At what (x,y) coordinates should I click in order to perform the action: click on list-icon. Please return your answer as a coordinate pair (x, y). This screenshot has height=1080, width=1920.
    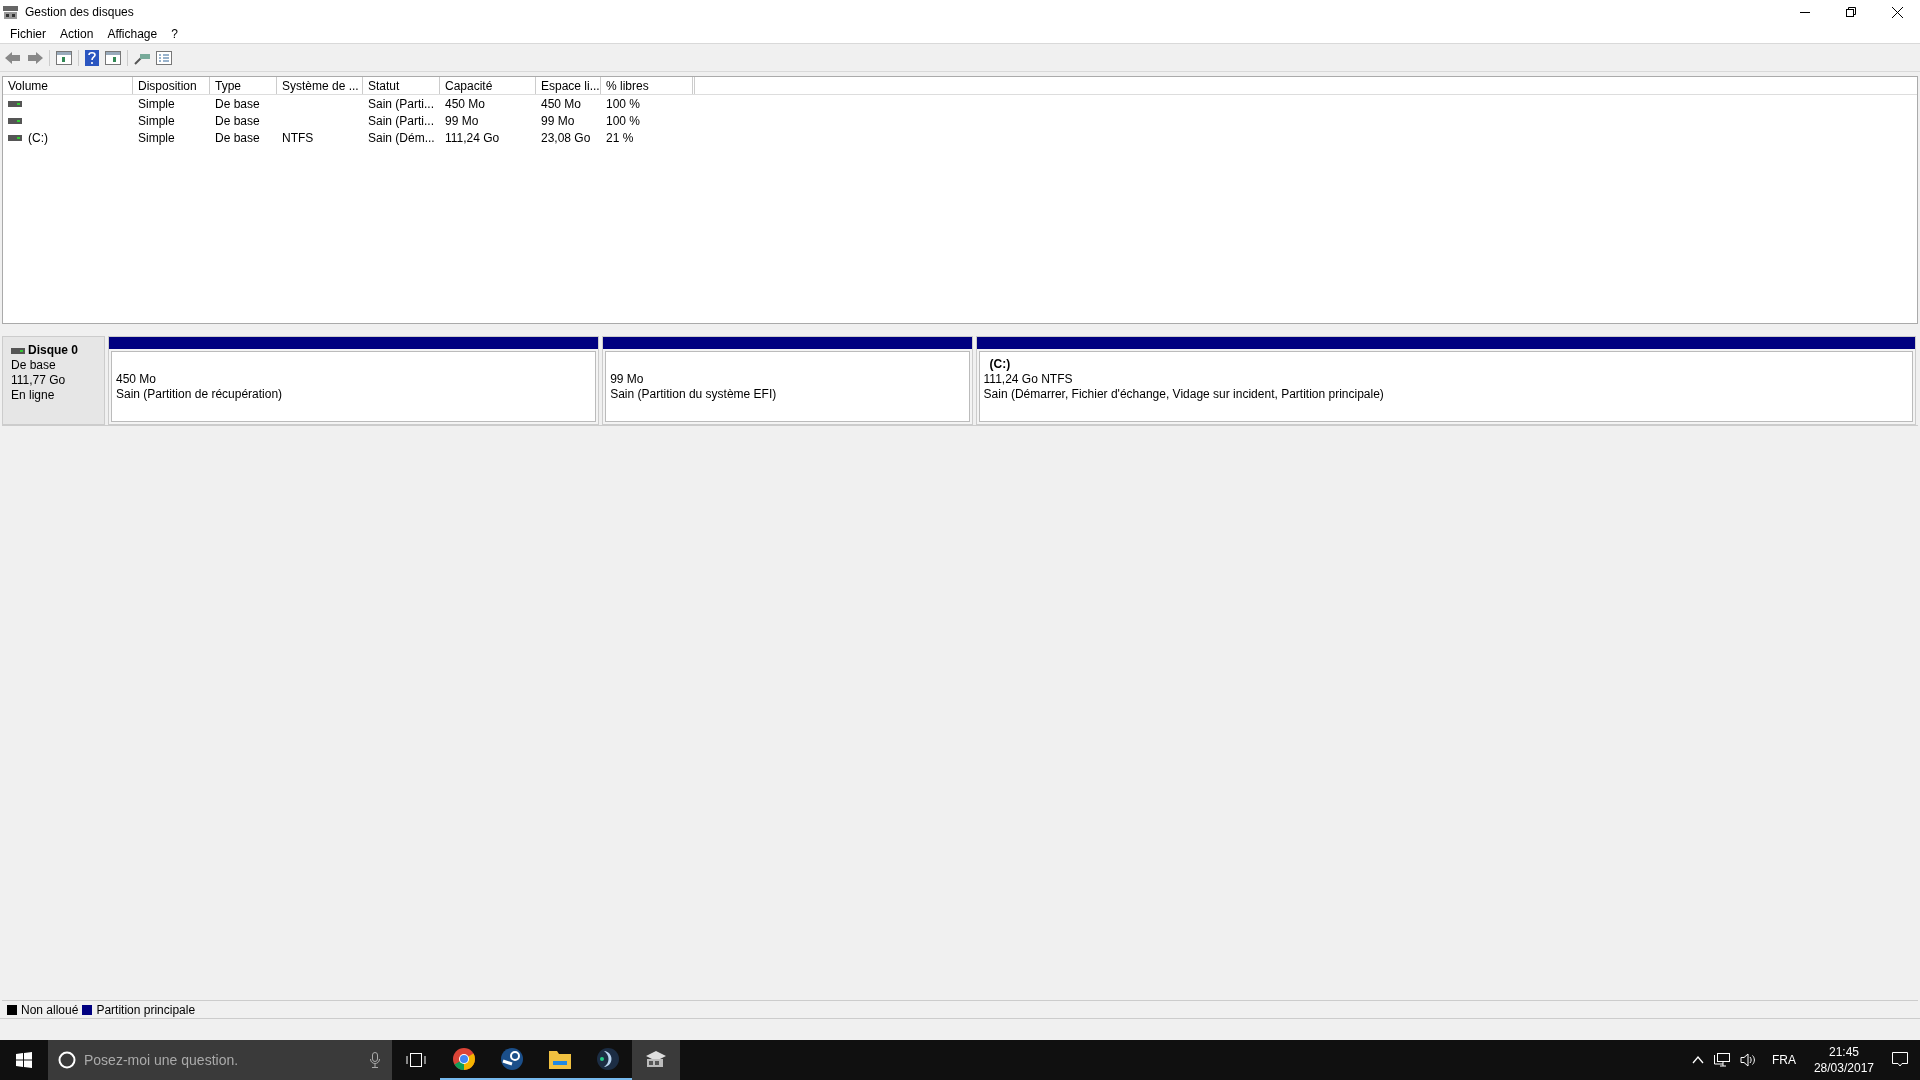
    Looking at the image, I should click on (164, 57).